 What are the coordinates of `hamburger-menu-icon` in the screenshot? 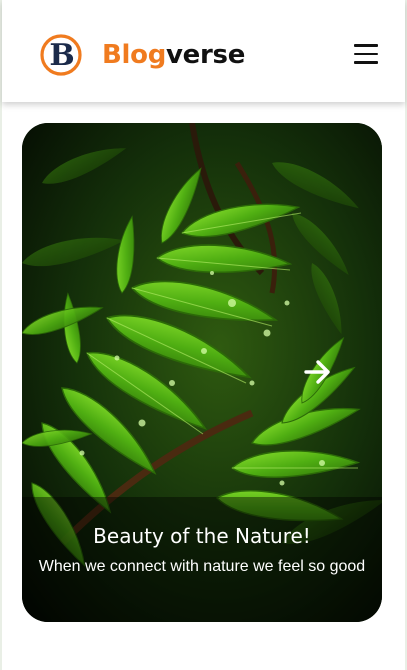 It's located at (366, 54).